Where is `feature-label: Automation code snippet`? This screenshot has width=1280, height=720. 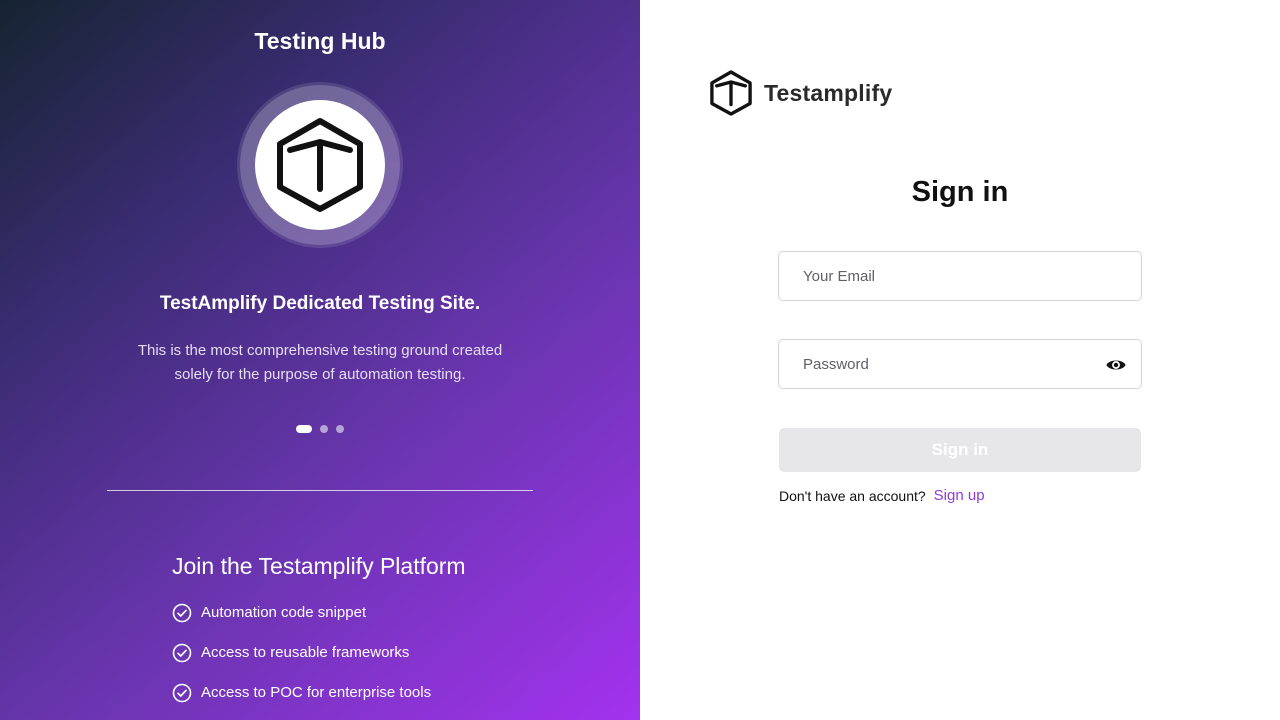 feature-label: Automation code snippet is located at coordinates (284, 612).